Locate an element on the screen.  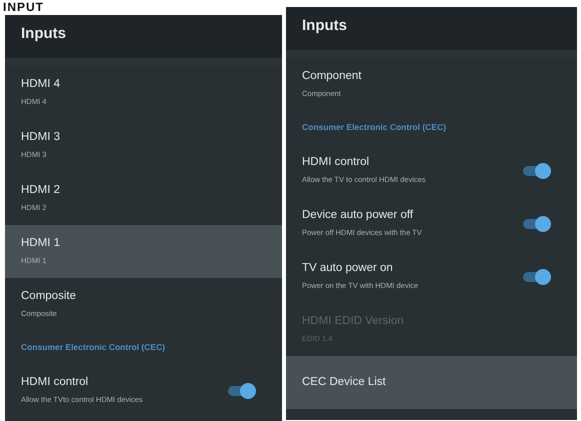
item-title: HDMI 2 is located at coordinates (40, 191).